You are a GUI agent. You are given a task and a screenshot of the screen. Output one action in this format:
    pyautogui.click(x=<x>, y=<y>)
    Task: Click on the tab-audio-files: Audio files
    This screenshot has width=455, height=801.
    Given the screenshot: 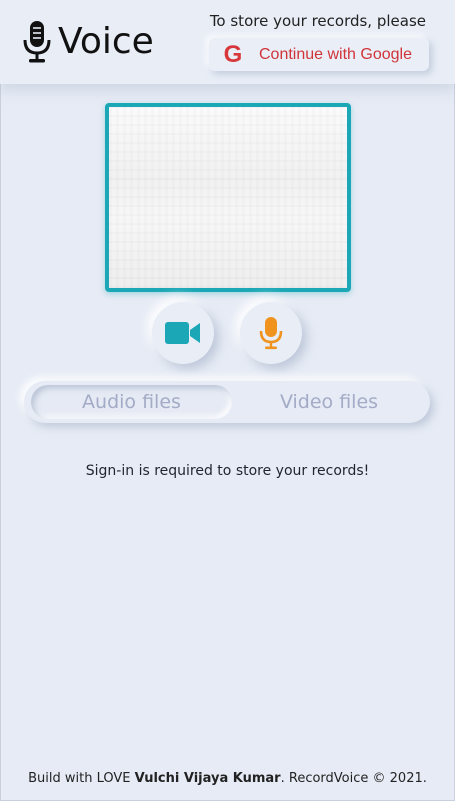 What is the action you would take?
    pyautogui.click(x=131, y=402)
    